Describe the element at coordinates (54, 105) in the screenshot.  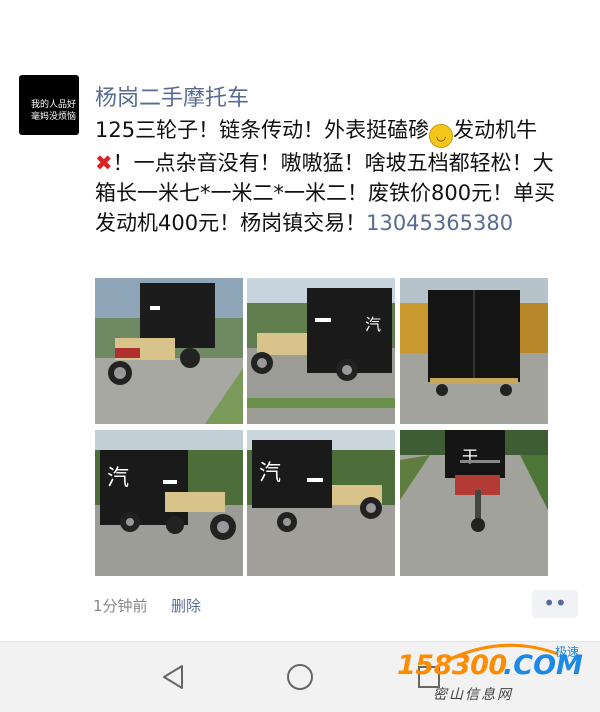
I see `avatar-text-1: 我的人品好` at that location.